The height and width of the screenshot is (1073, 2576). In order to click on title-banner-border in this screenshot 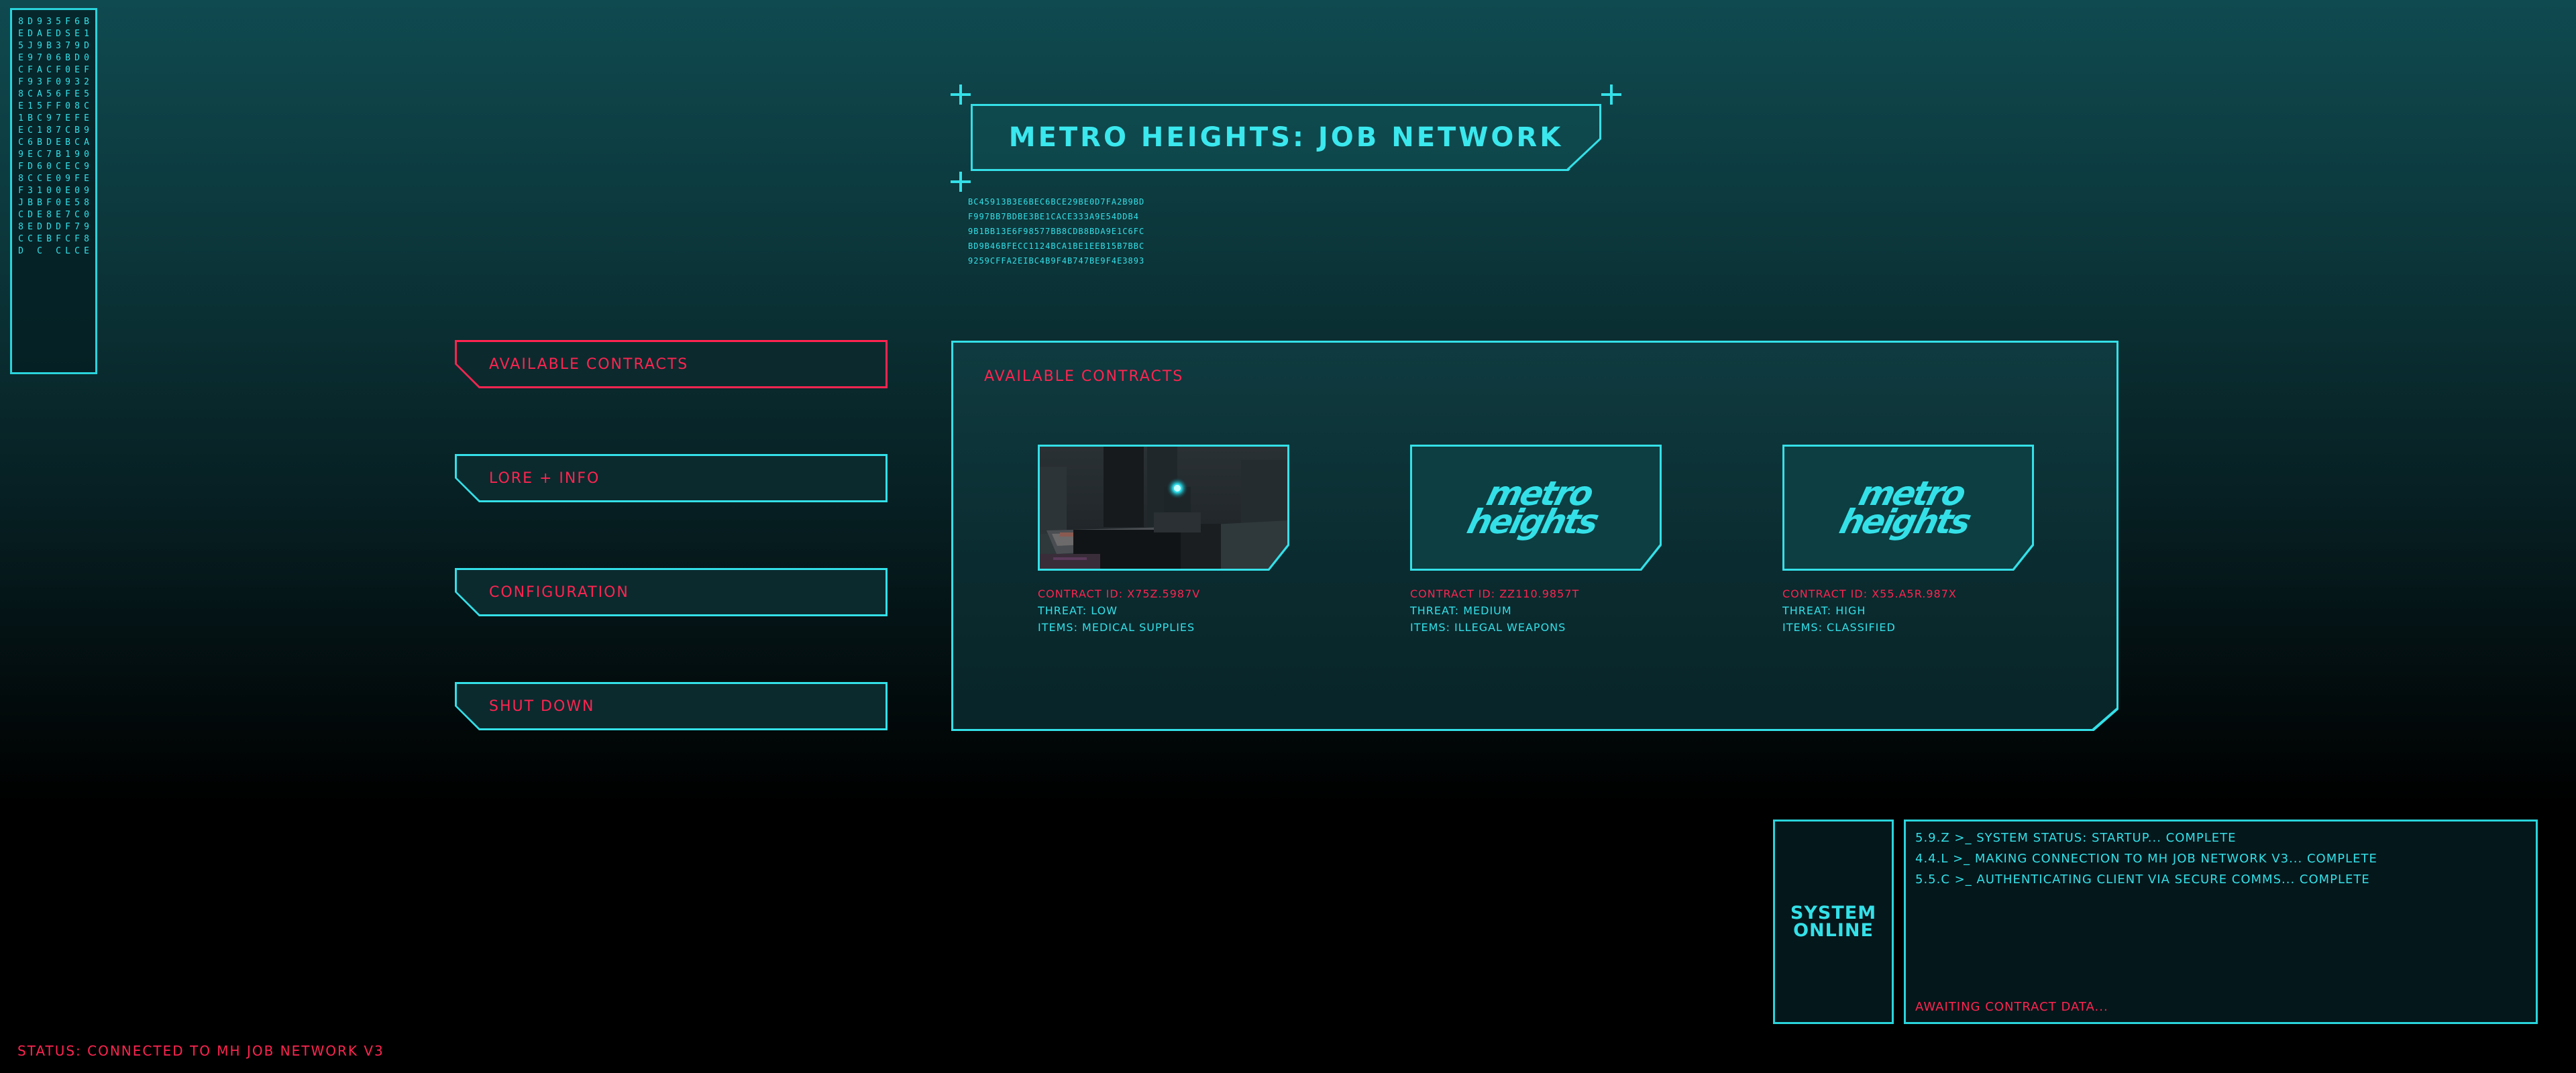, I will do `click(1286, 137)`.